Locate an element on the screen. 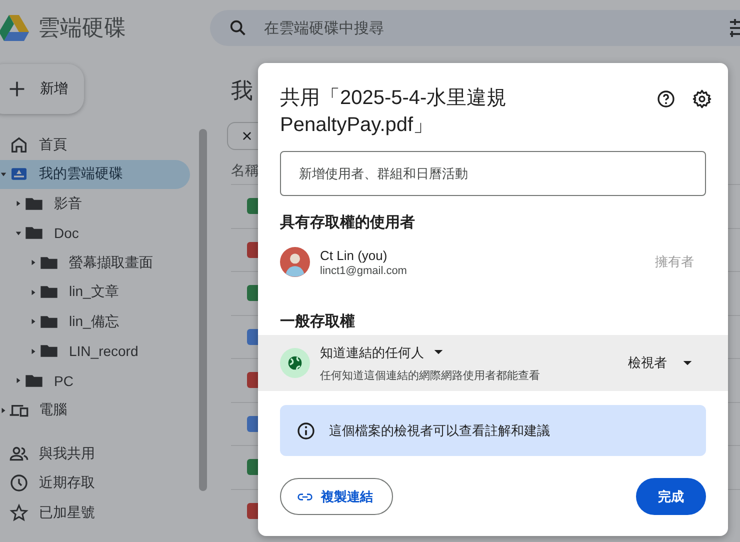 The width and height of the screenshot is (740, 542). avatar-icon is located at coordinates (295, 262).